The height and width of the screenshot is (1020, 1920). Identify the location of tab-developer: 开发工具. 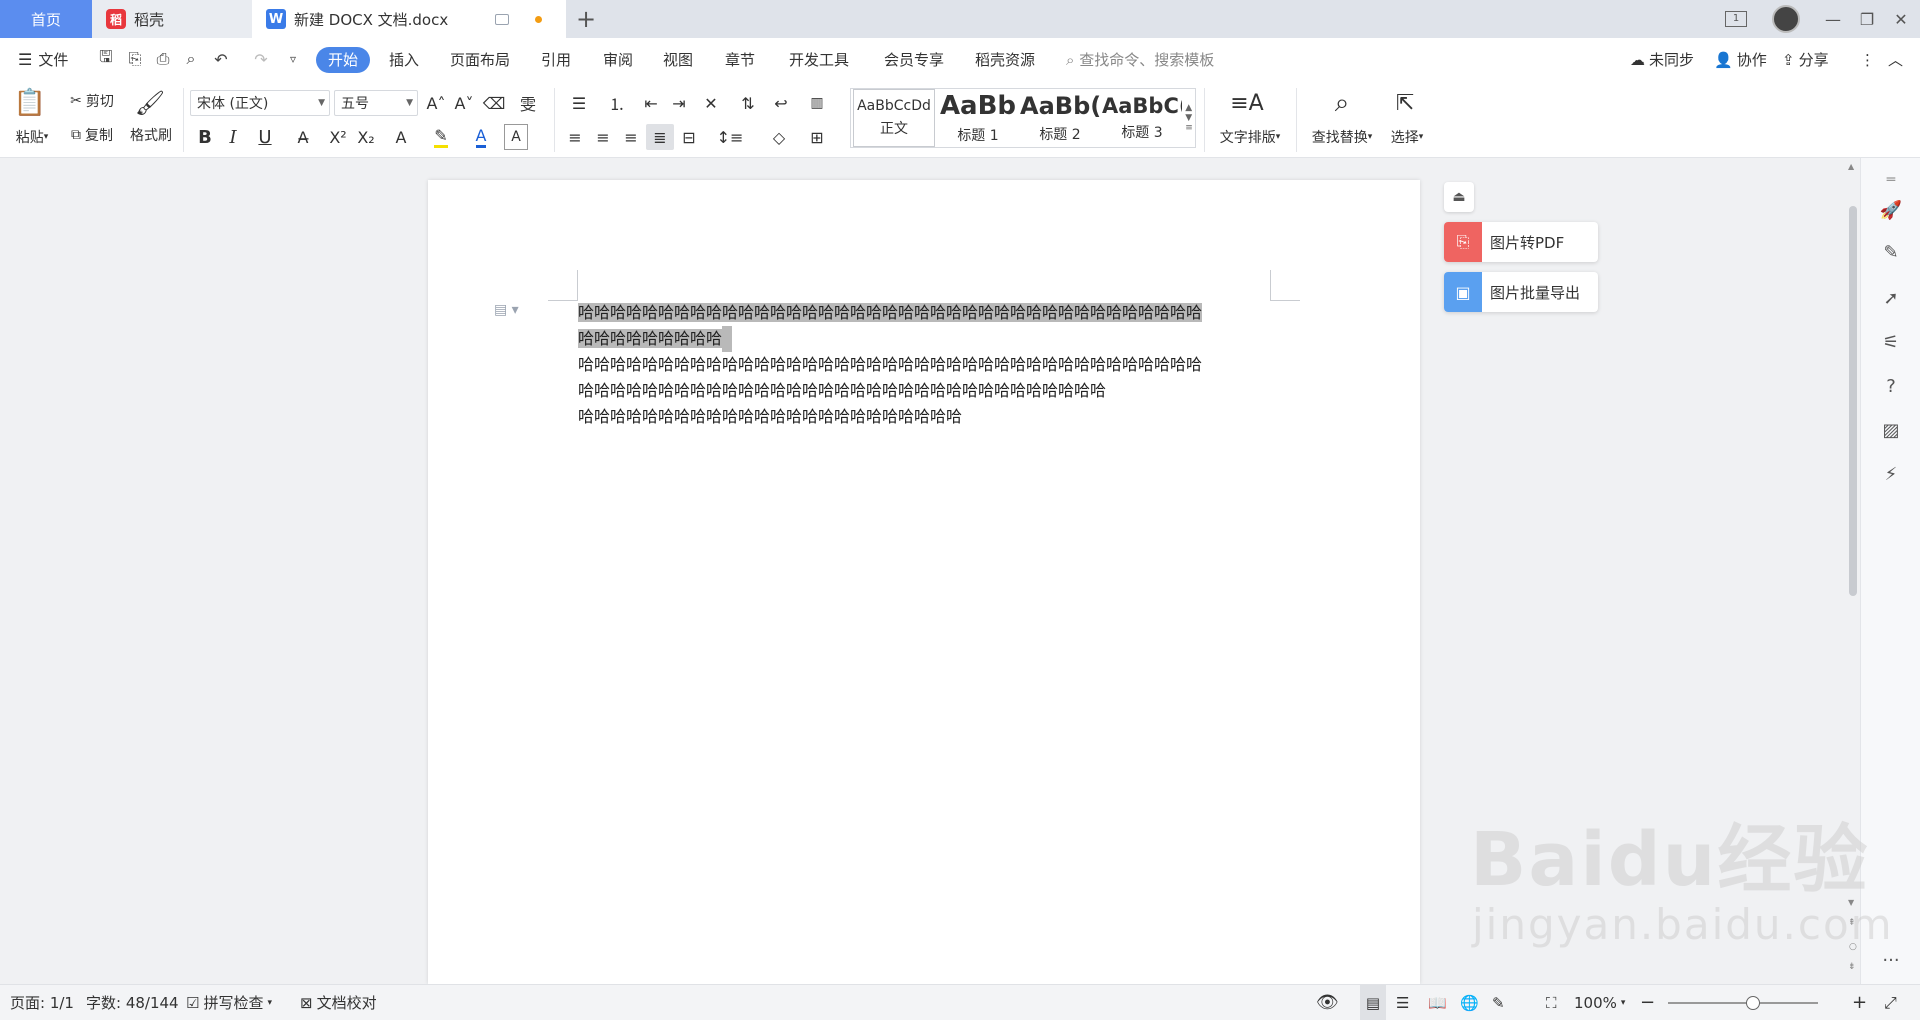
(819, 60).